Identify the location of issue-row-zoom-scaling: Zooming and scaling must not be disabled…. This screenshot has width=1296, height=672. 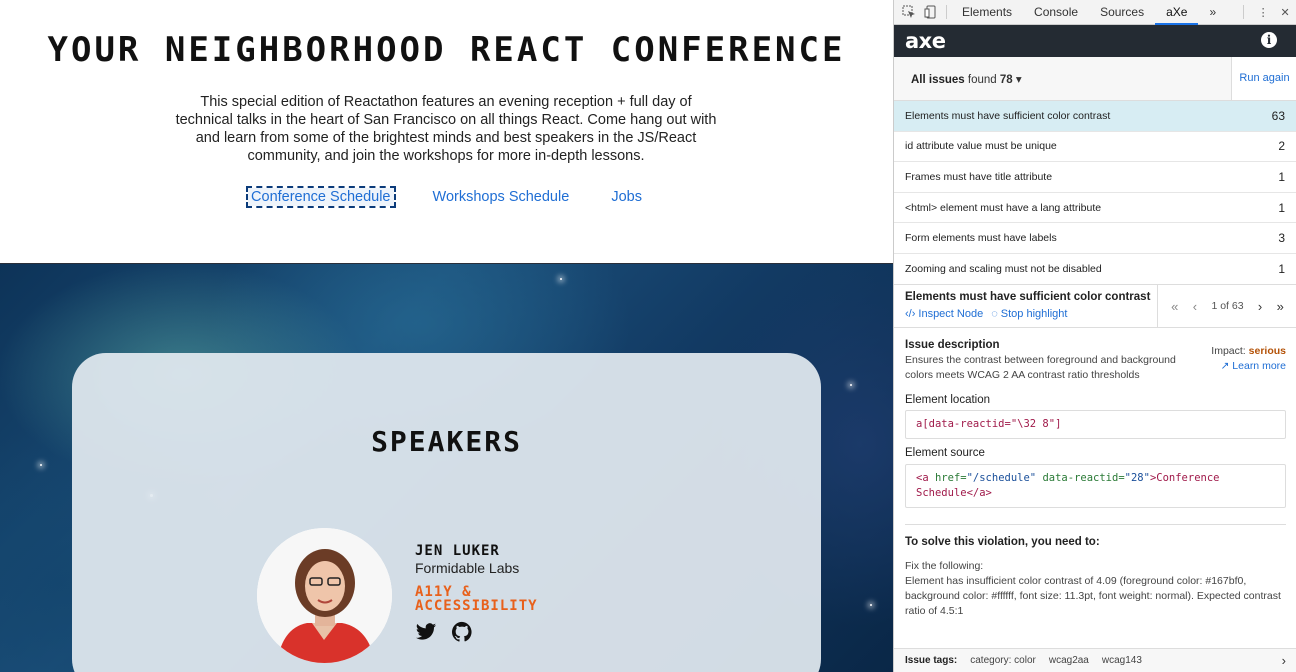
(1095, 269).